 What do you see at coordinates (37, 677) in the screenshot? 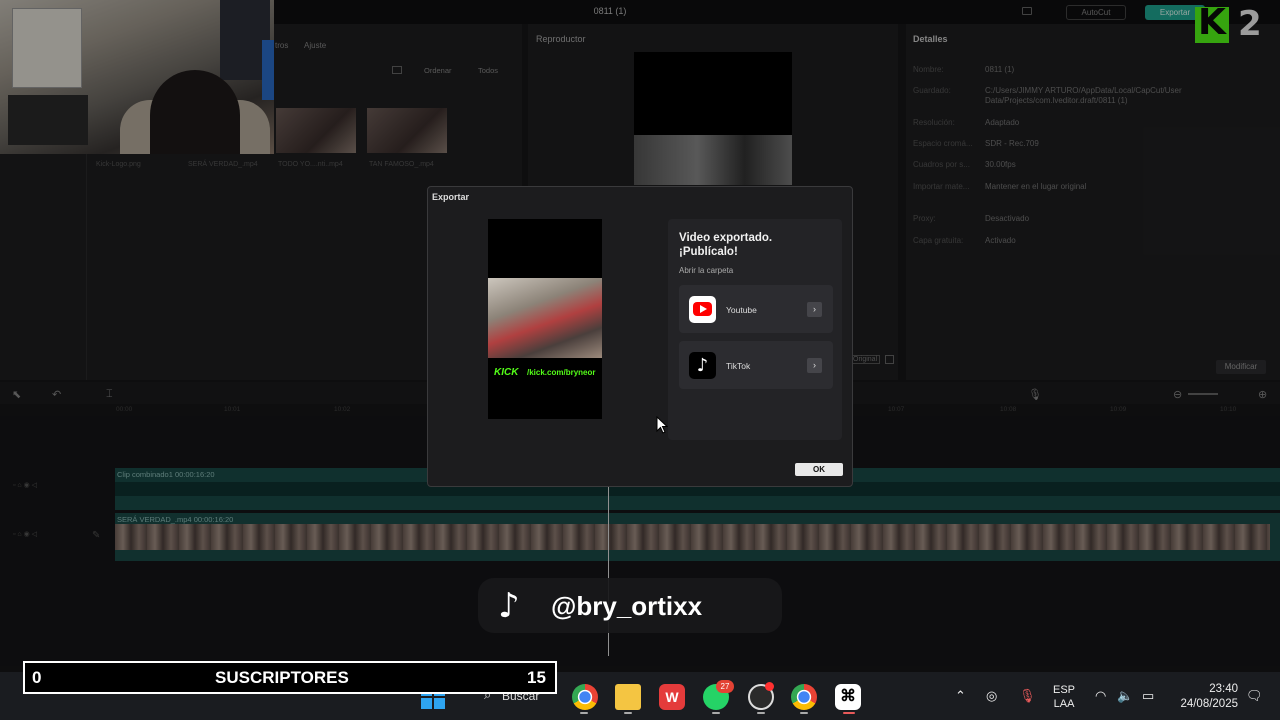
I see `subscriber-current: 0` at bounding box center [37, 677].